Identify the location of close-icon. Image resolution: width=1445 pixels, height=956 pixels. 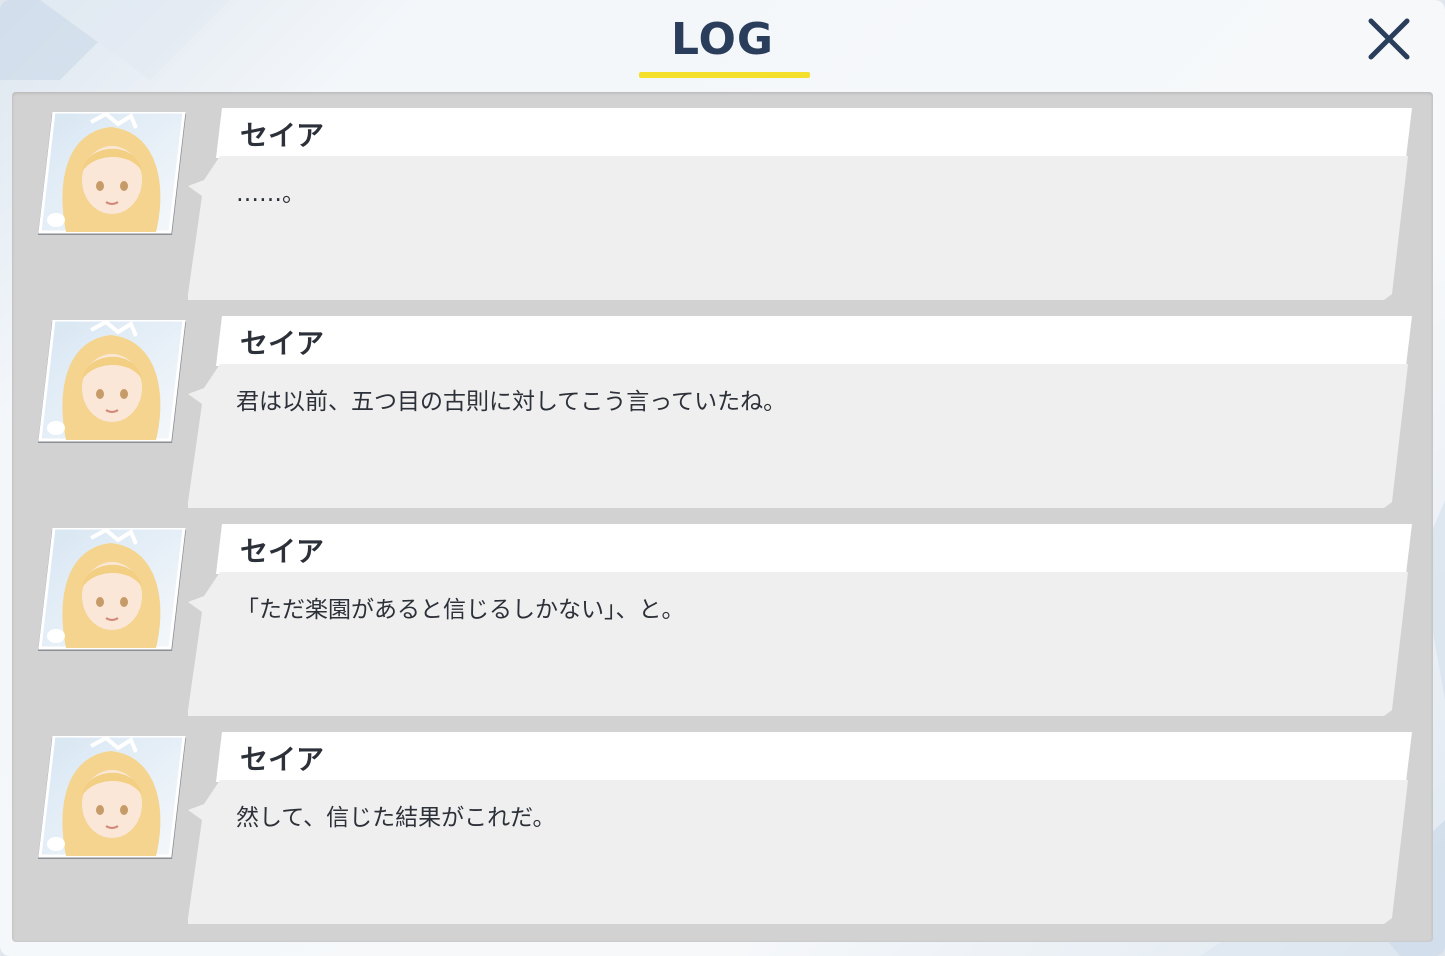
(1389, 39).